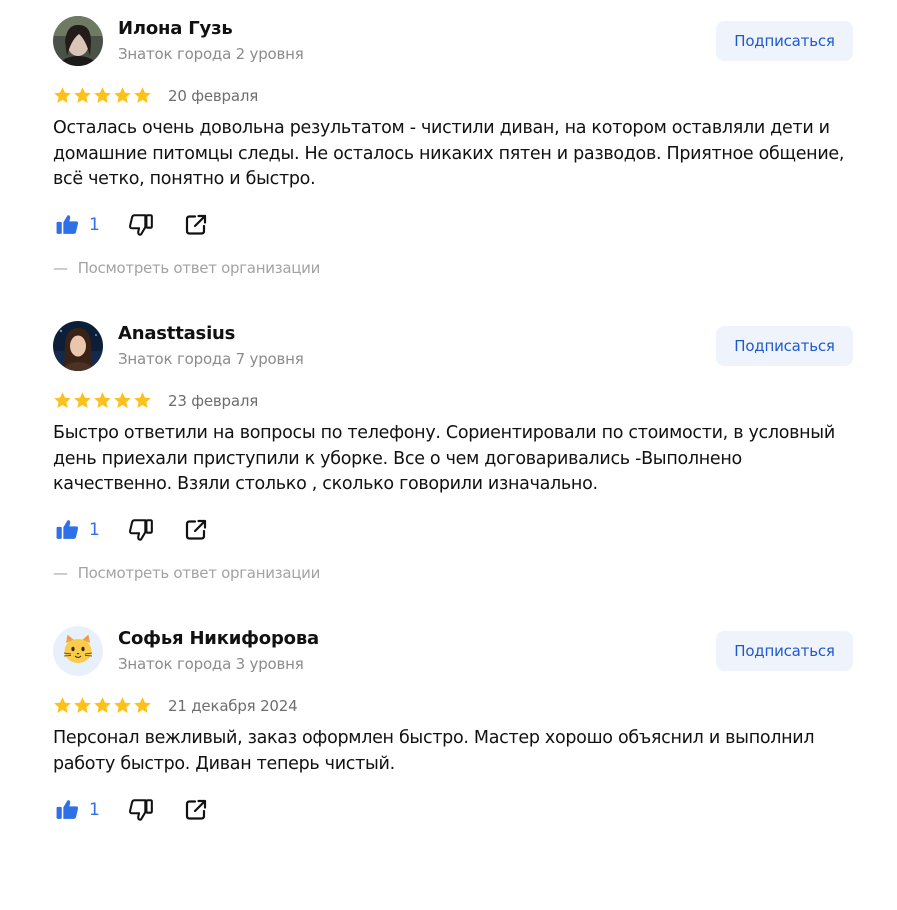  What do you see at coordinates (218, 639) in the screenshot?
I see `author-name: Софья Никифорова` at bounding box center [218, 639].